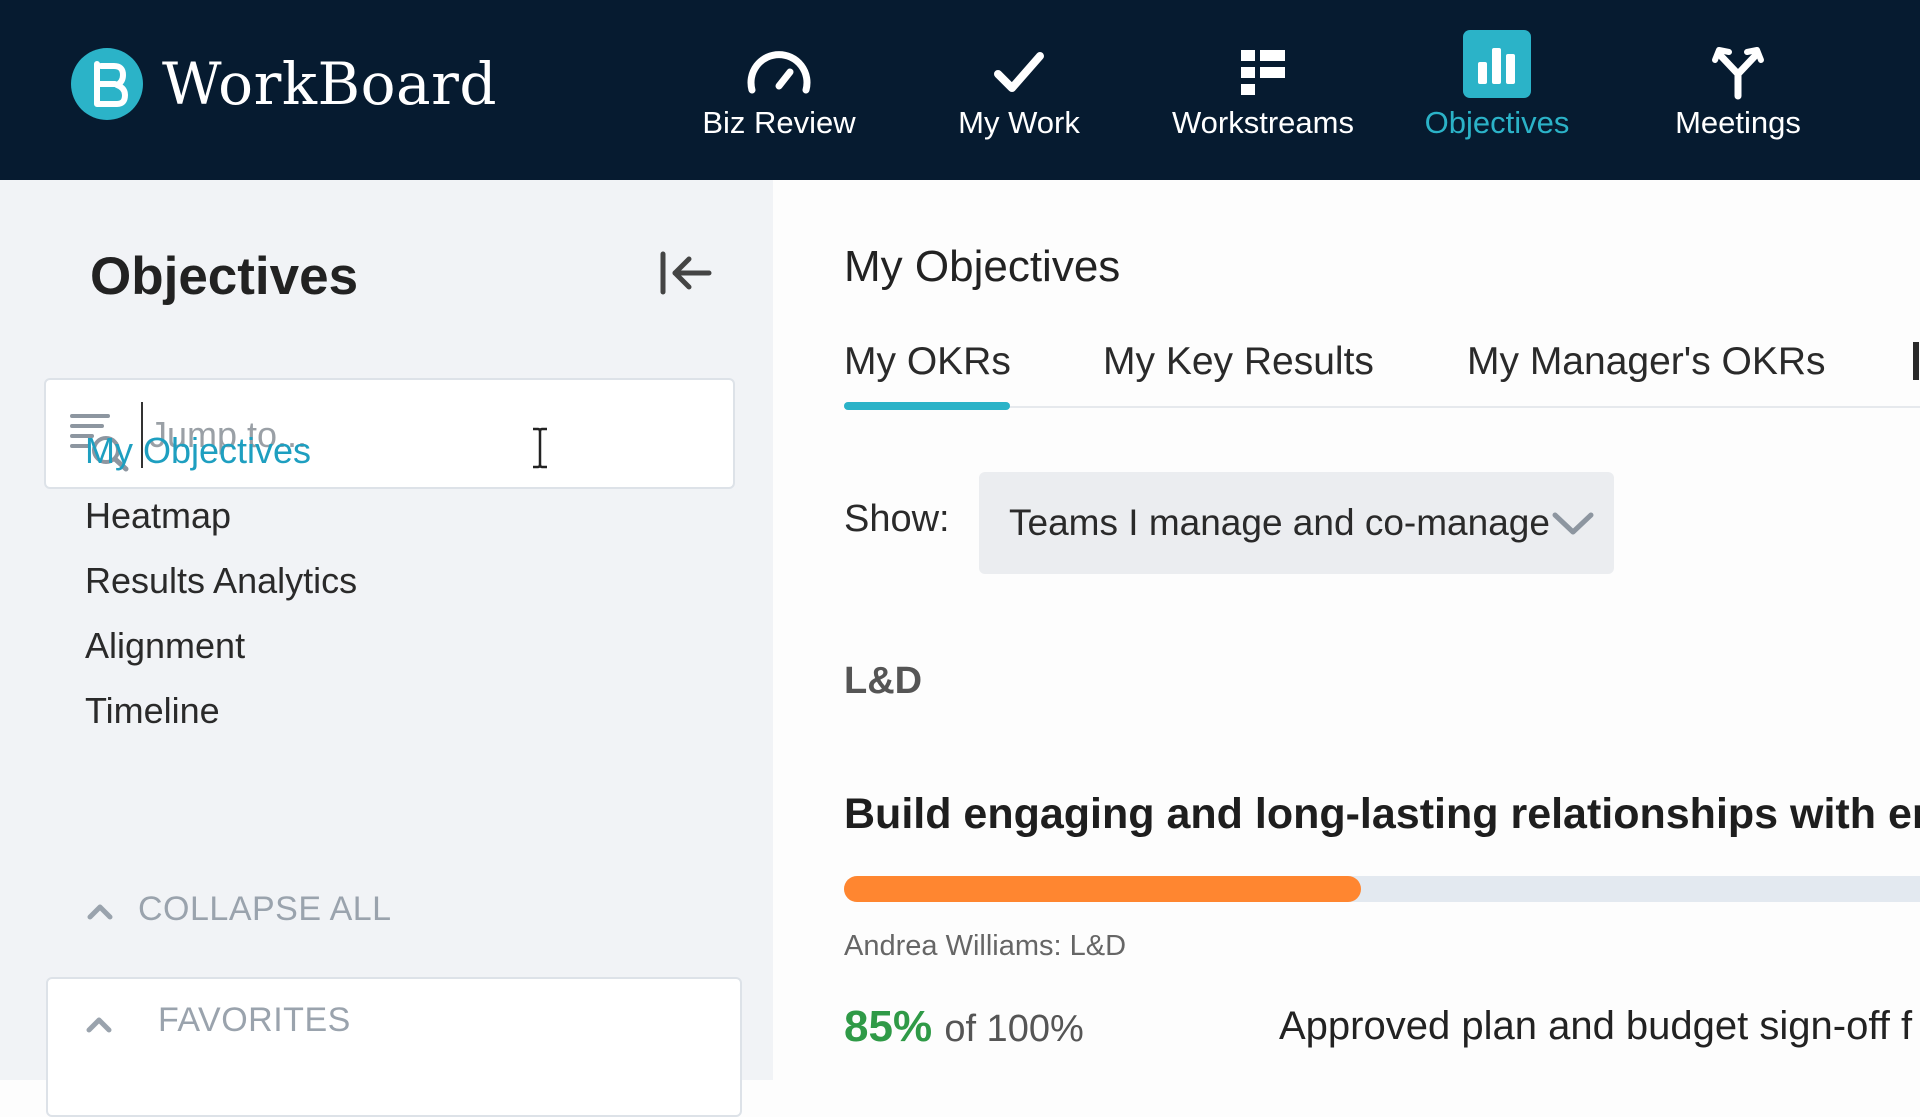 This screenshot has width=1920, height=1117. I want to click on show-filter-dropdown: Teams I manage and co-manage, so click(1296, 523).